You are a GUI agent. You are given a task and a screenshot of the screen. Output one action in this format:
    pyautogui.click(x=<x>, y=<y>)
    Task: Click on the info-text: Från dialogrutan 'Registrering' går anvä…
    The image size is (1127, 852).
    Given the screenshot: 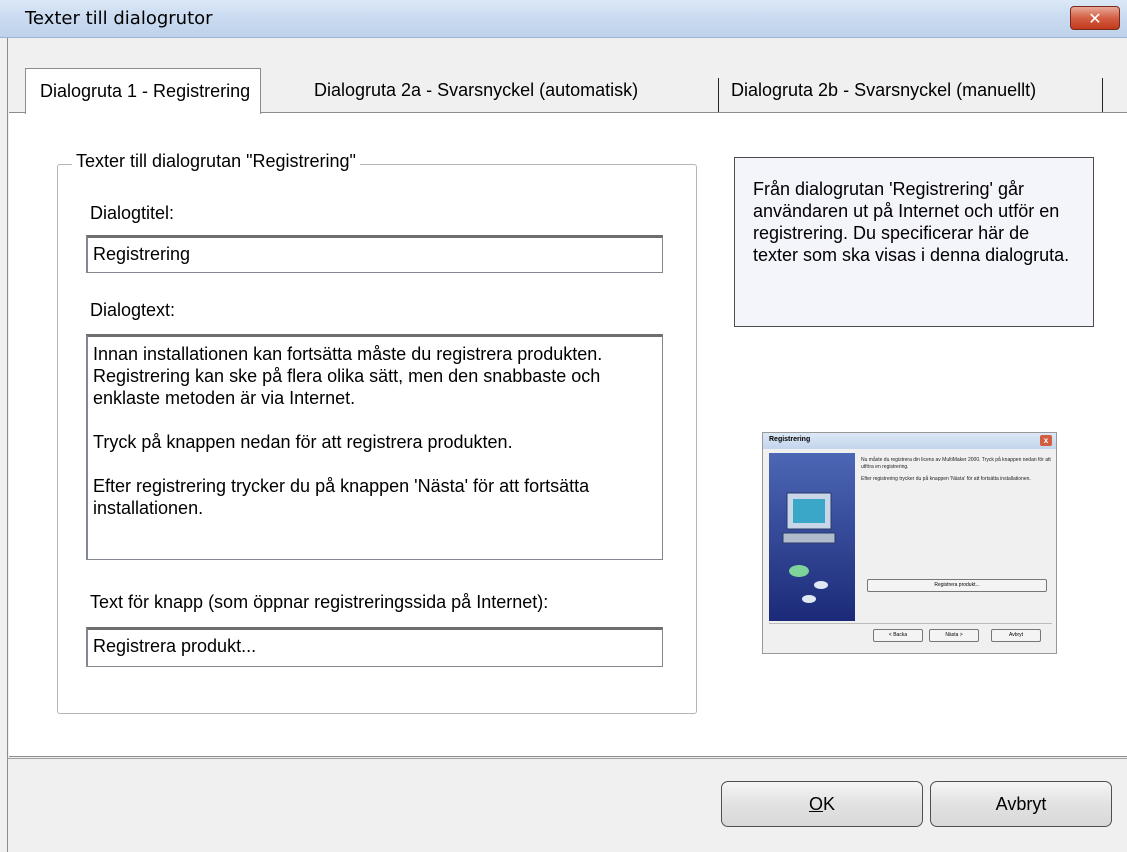 What is the action you would take?
    pyautogui.click(x=911, y=222)
    